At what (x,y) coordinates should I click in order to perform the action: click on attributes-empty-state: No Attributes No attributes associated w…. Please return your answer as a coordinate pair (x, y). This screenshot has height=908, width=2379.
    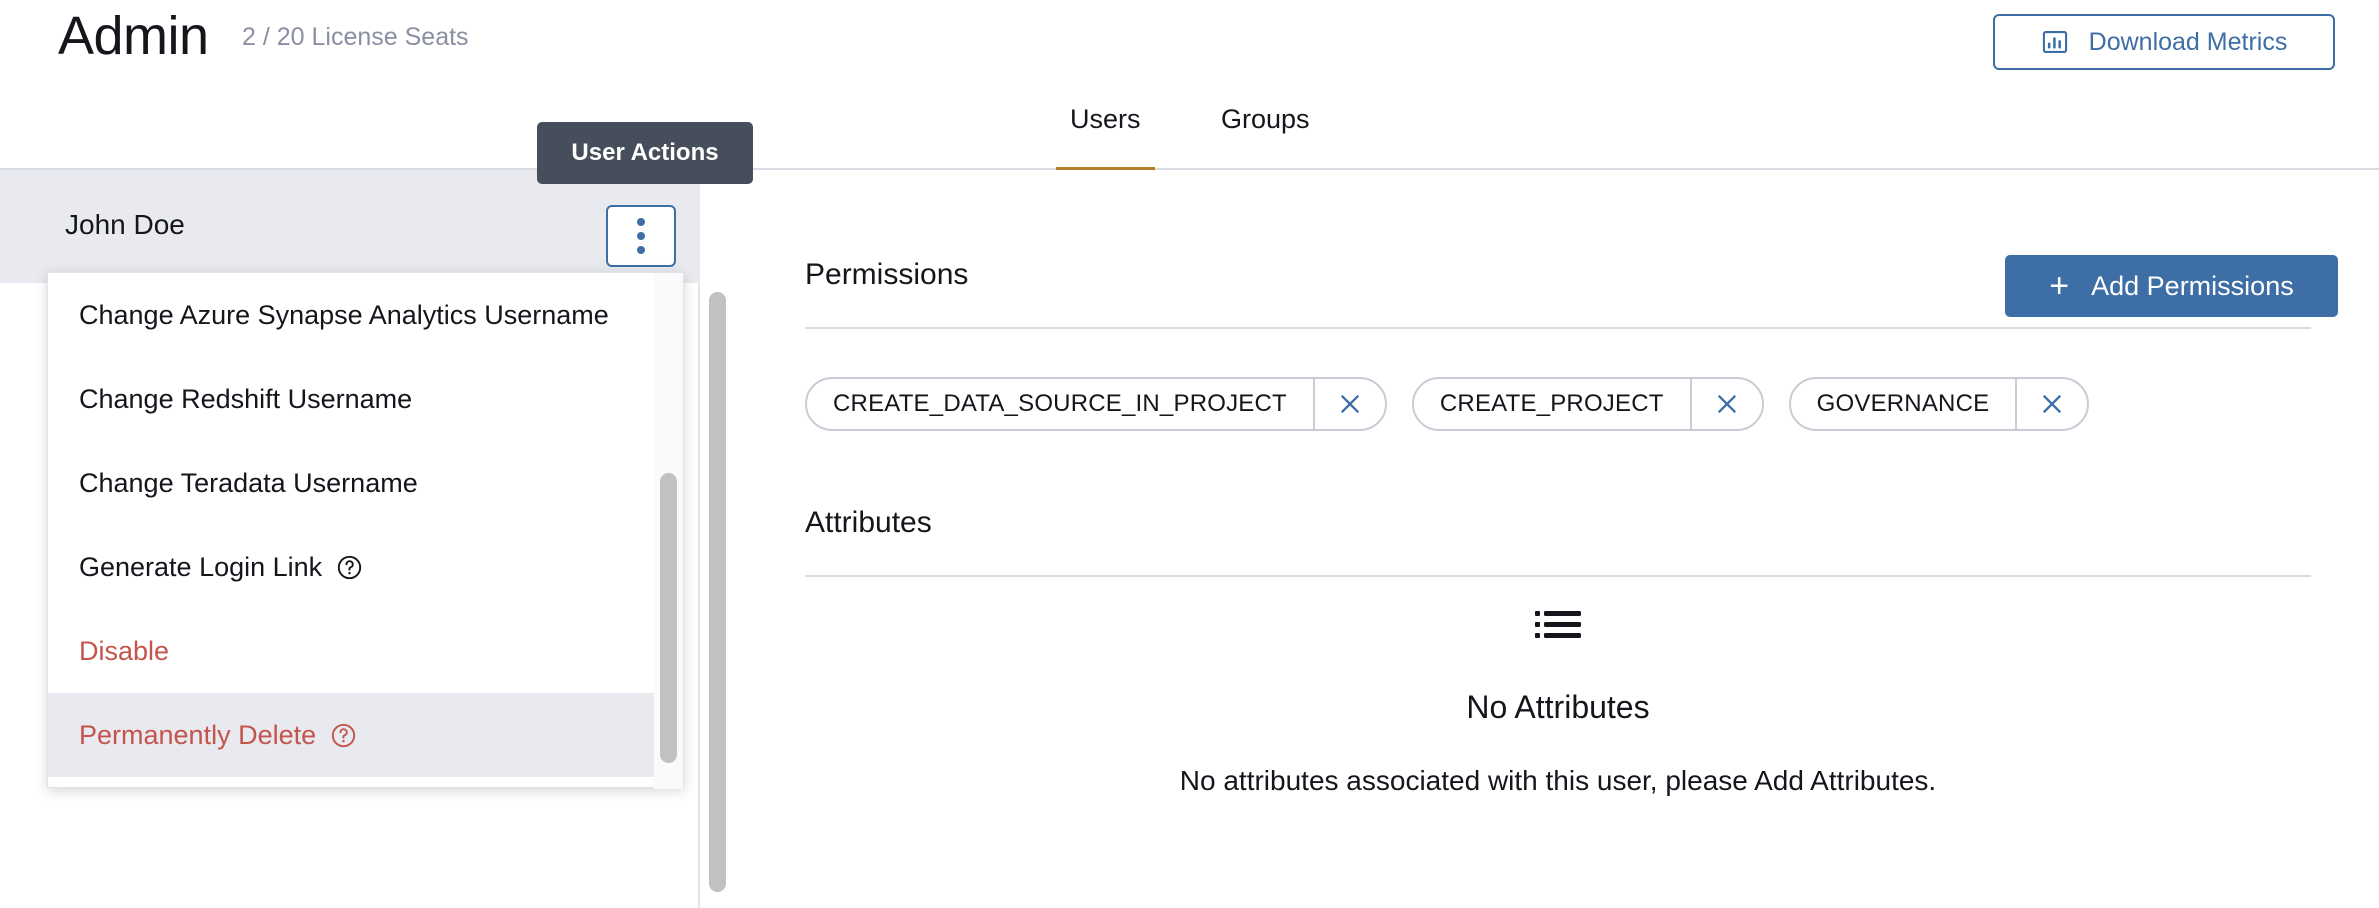
    Looking at the image, I should click on (1558, 704).